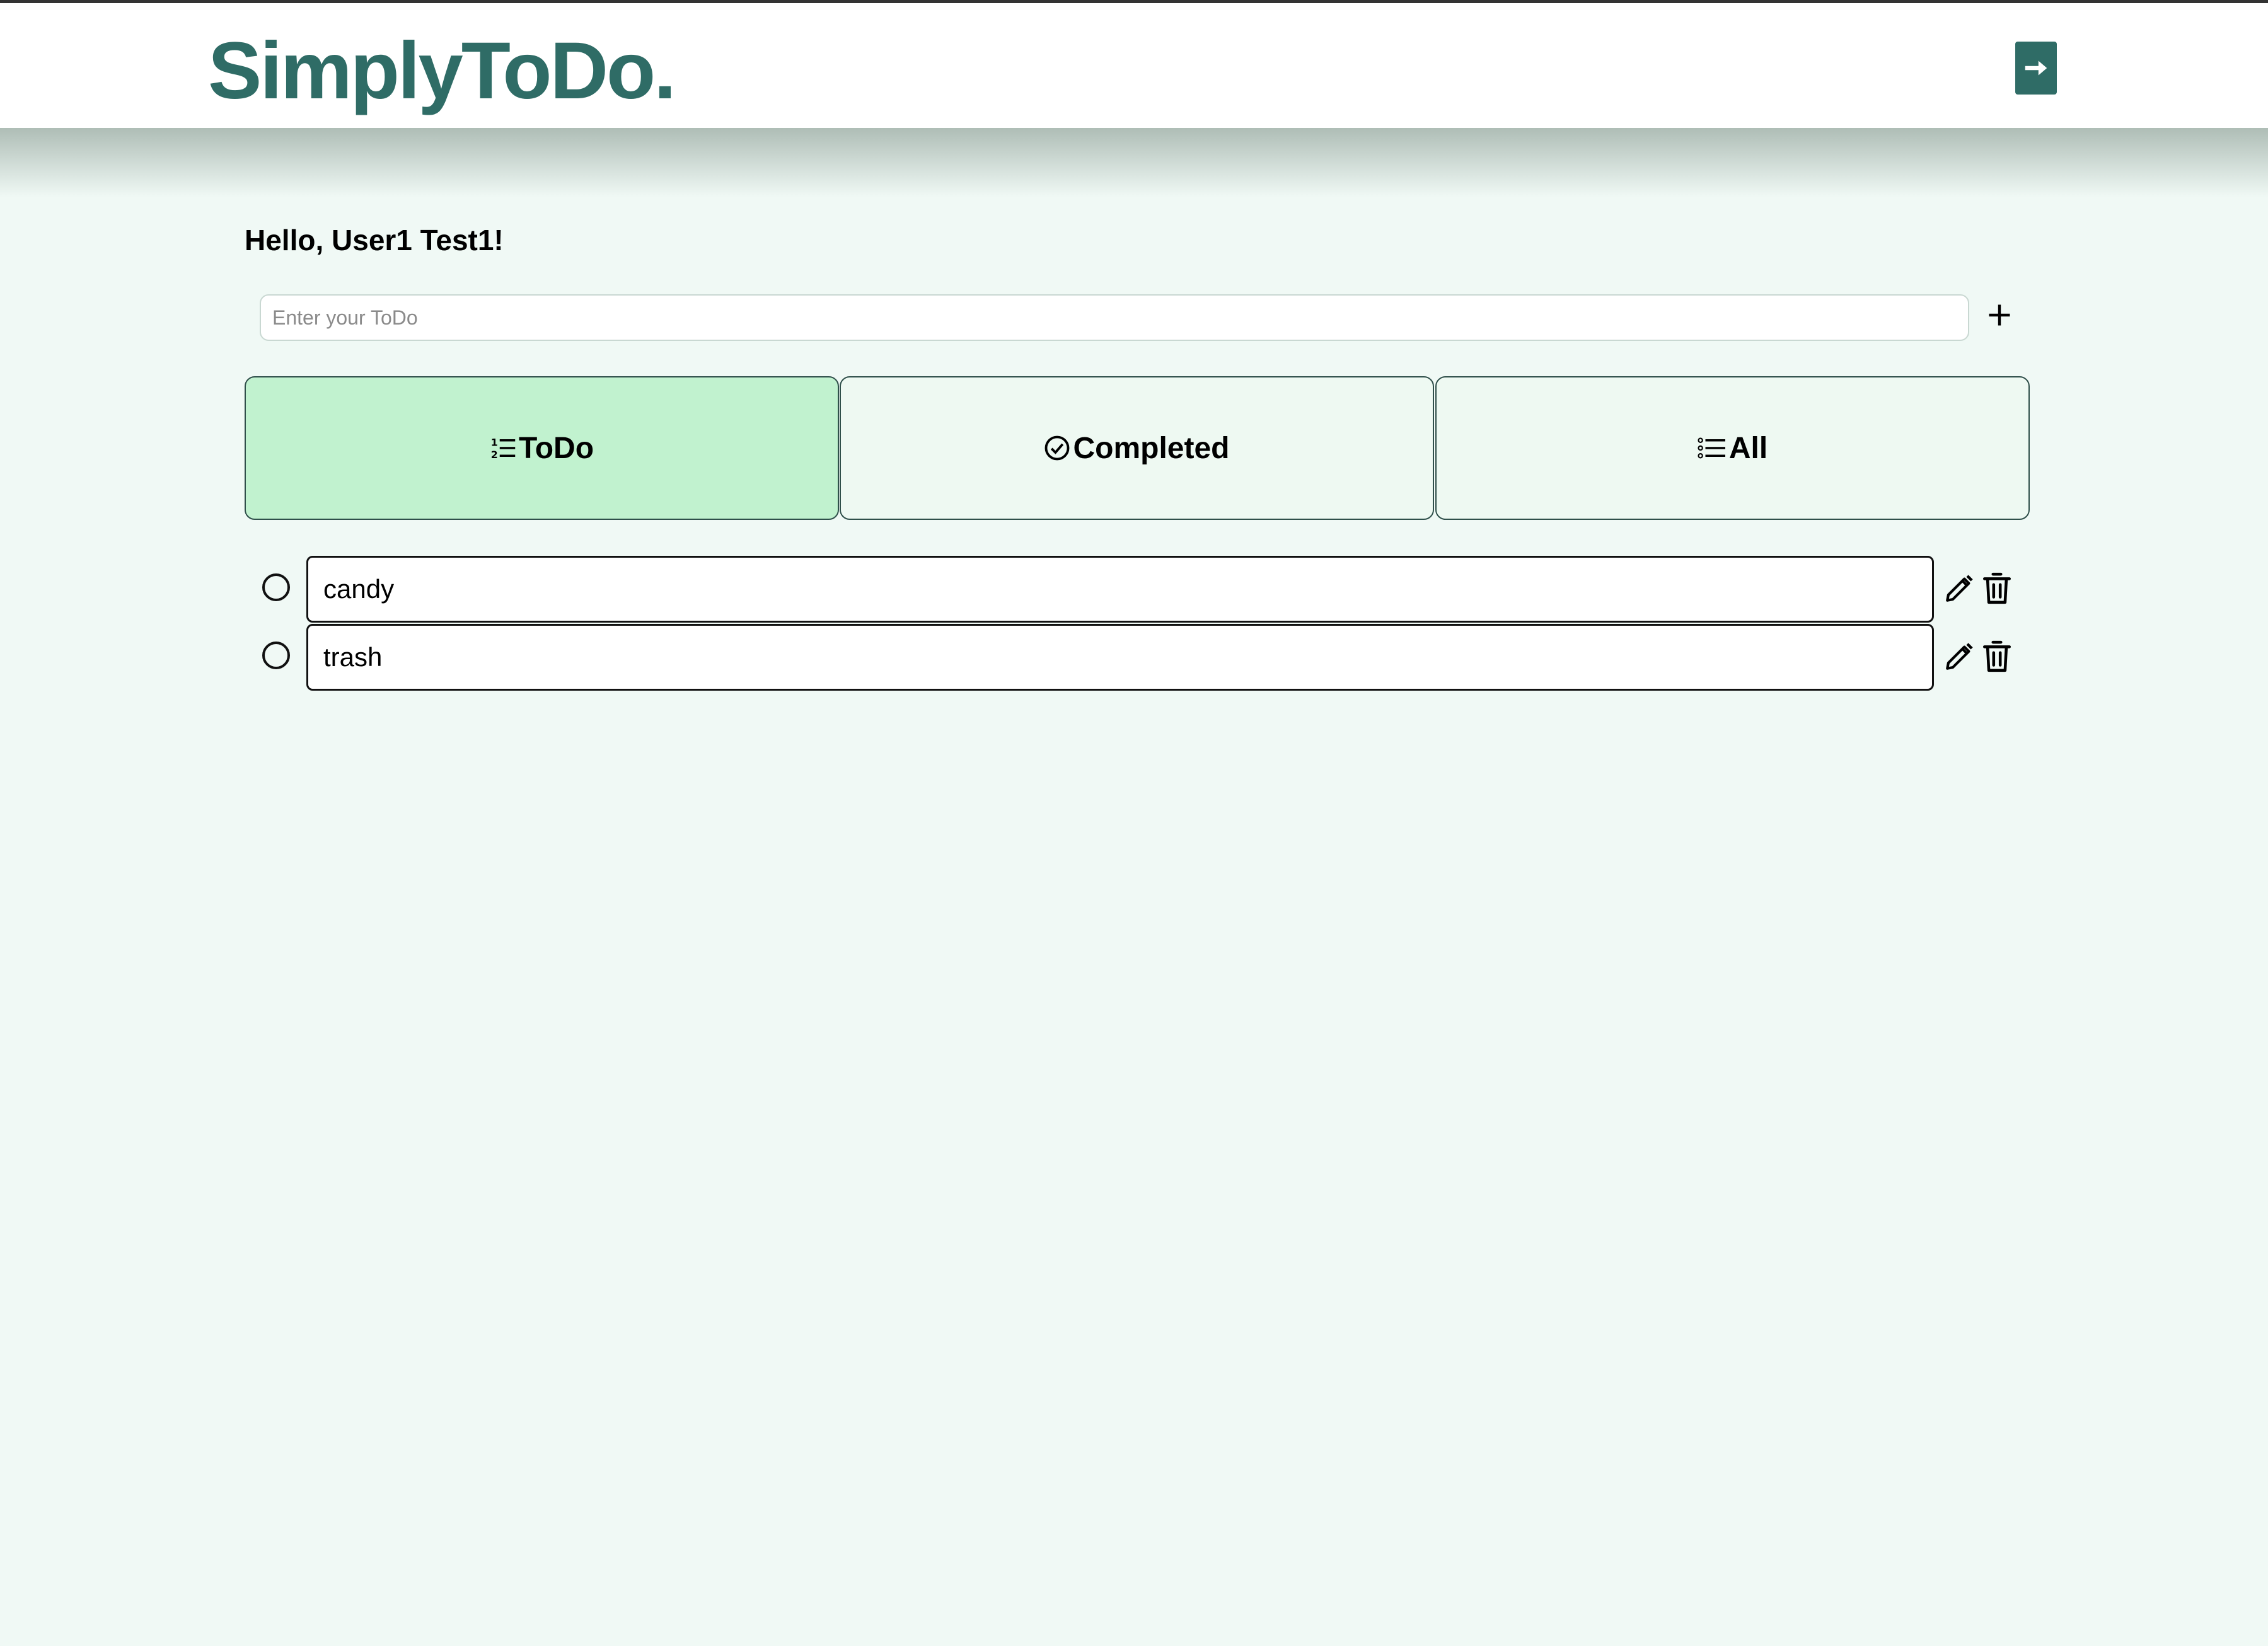 This screenshot has width=2268, height=1646. Describe the element at coordinates (1151, 448) in the screenshot. I see `tab-completed-label: Completed` at that location.